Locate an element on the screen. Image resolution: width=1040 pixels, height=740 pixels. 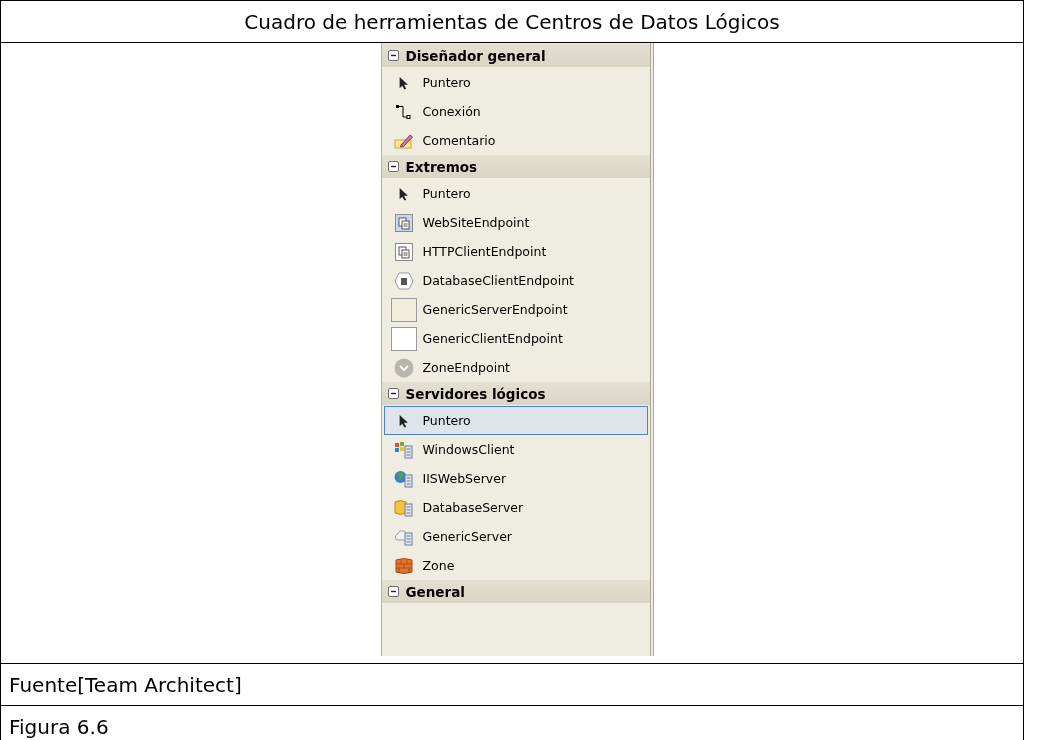
group-header: Extremos is located at coordinates (515, 166).